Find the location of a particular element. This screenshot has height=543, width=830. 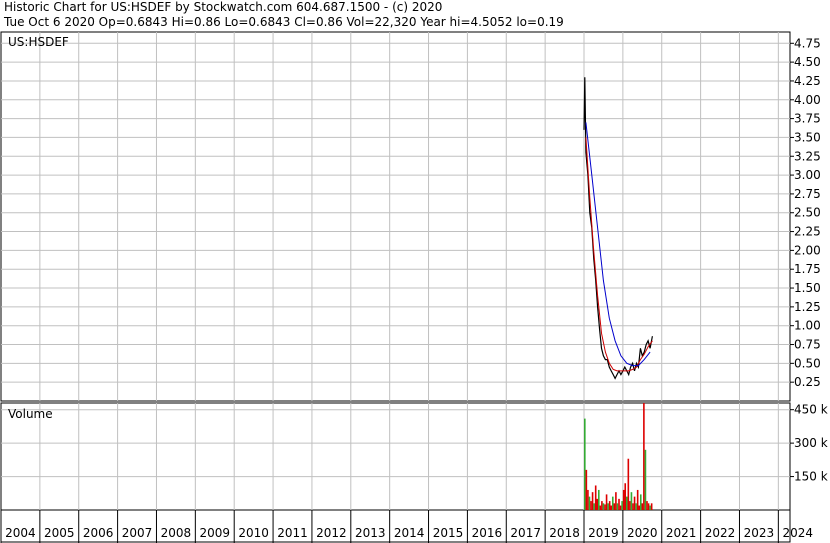

price-tick-label: 0.75 is located at coordinates (807, 345).